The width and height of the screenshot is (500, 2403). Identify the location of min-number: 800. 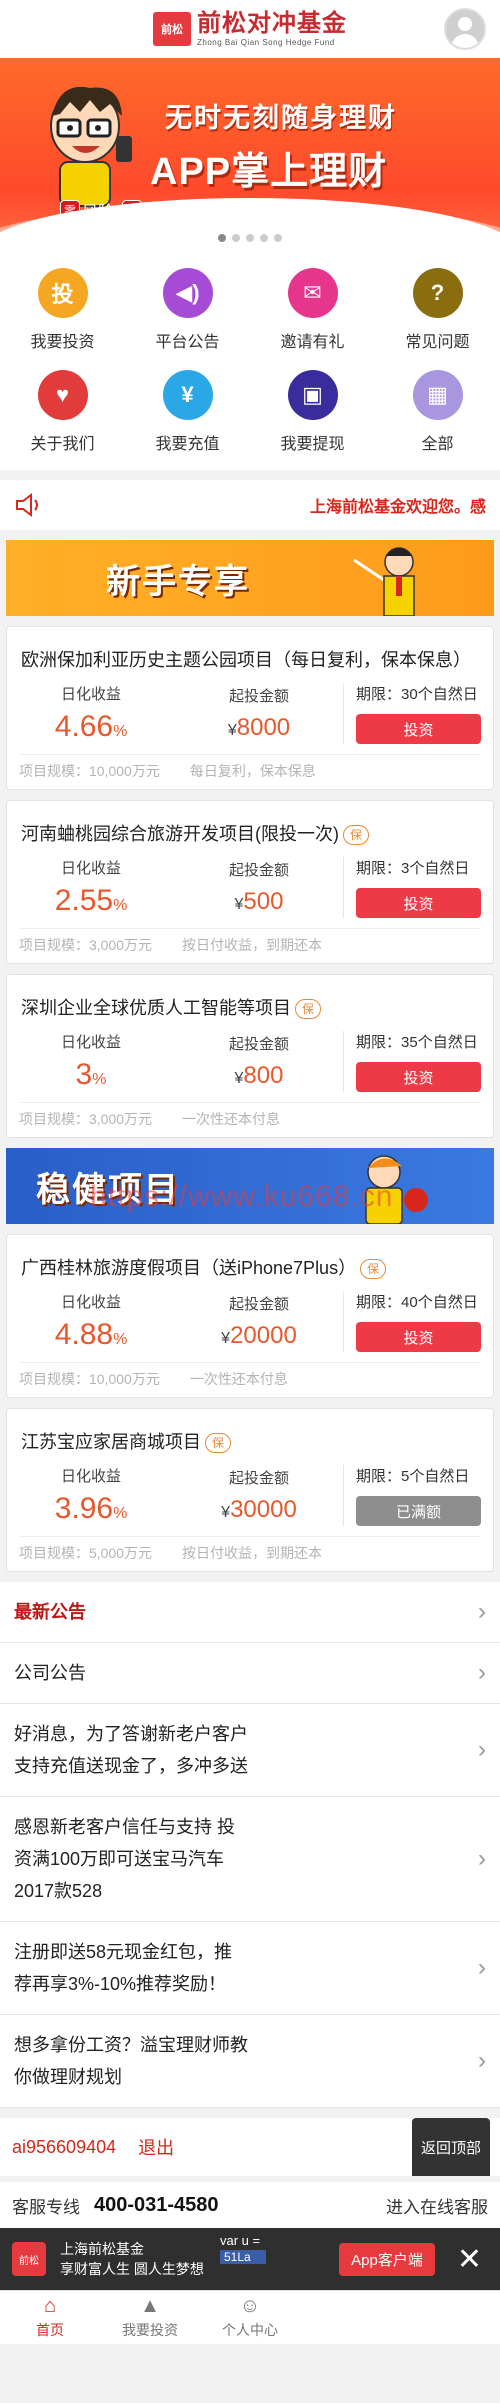
(263, 1075).